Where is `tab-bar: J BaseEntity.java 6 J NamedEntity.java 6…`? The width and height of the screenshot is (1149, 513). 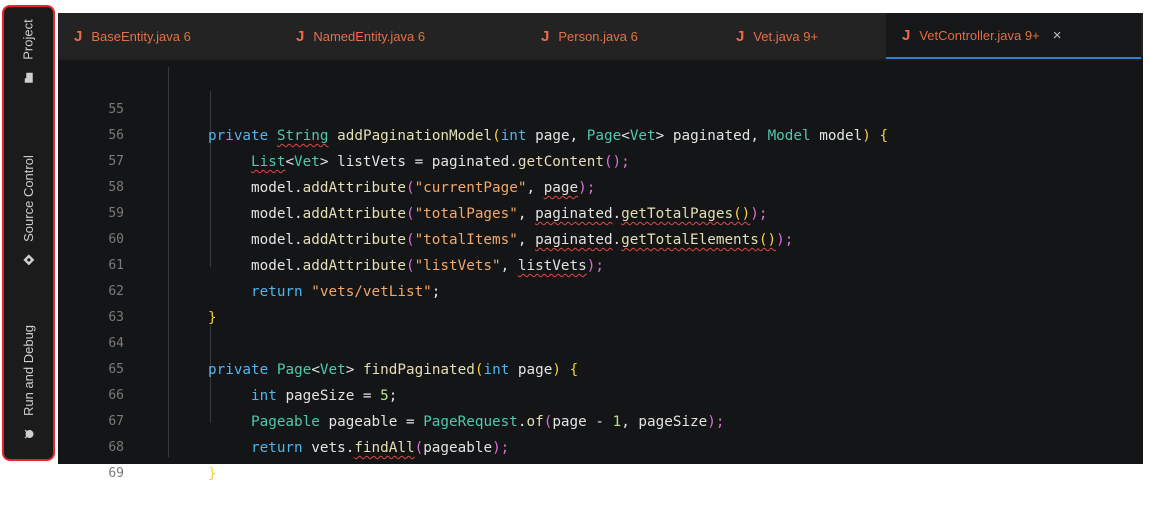 tab-bar: J BaseEntity.java 6 J NamedEntity.java 6… is located at coordinates (600, 36).